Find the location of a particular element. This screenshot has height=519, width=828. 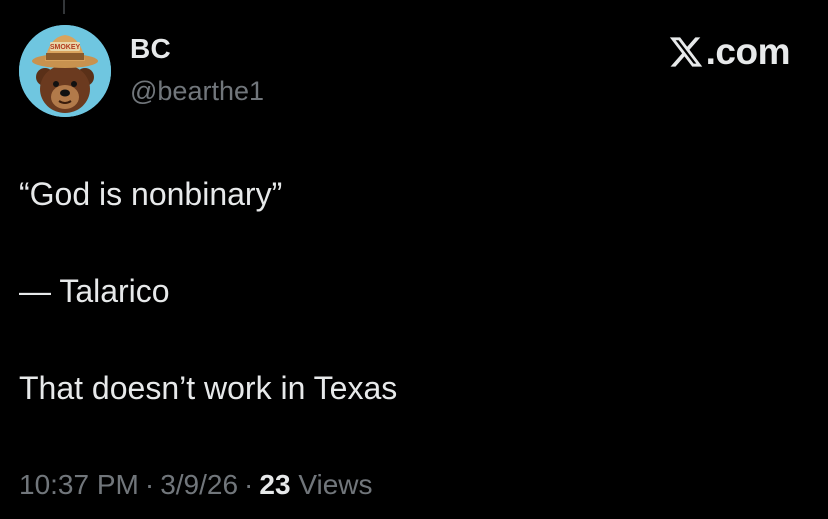

views-label: Views is located at coordinates (335, 484).